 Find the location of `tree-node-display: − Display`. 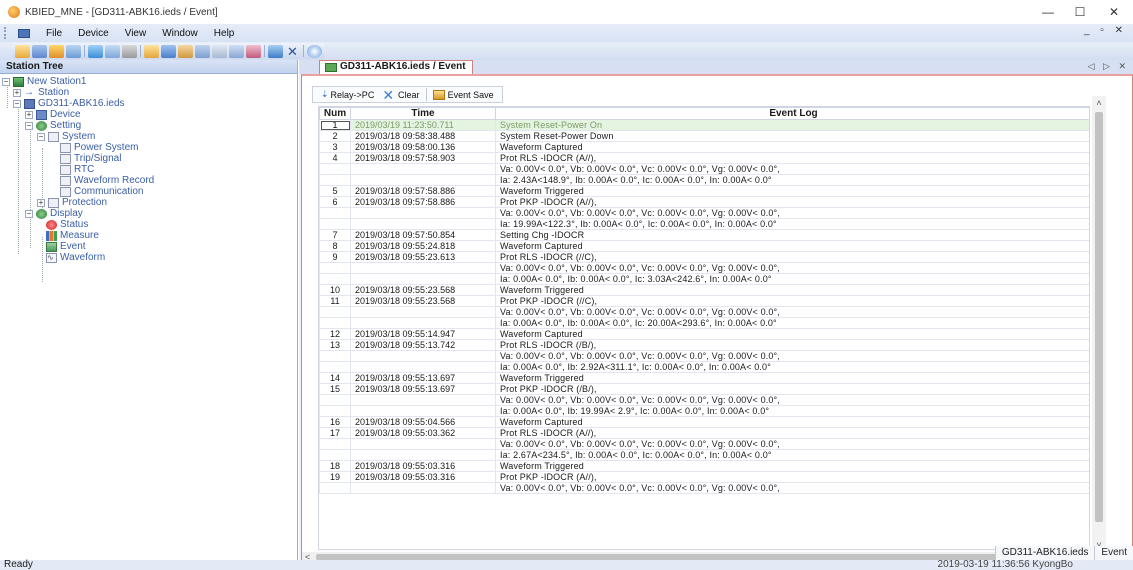

tree-node-display: − Display is located at coordinates (54, 213).